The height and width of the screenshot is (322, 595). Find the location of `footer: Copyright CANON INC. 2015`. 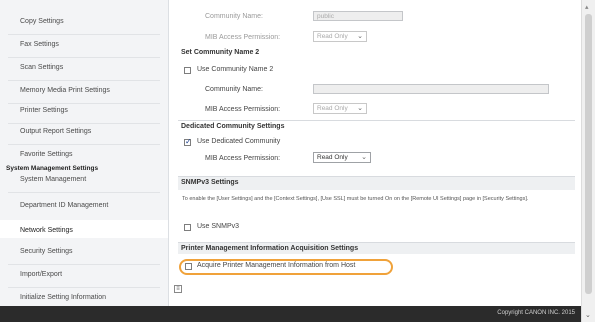

footer: Copyright CANON INC. 2015 is located at coordinates (290, 314).